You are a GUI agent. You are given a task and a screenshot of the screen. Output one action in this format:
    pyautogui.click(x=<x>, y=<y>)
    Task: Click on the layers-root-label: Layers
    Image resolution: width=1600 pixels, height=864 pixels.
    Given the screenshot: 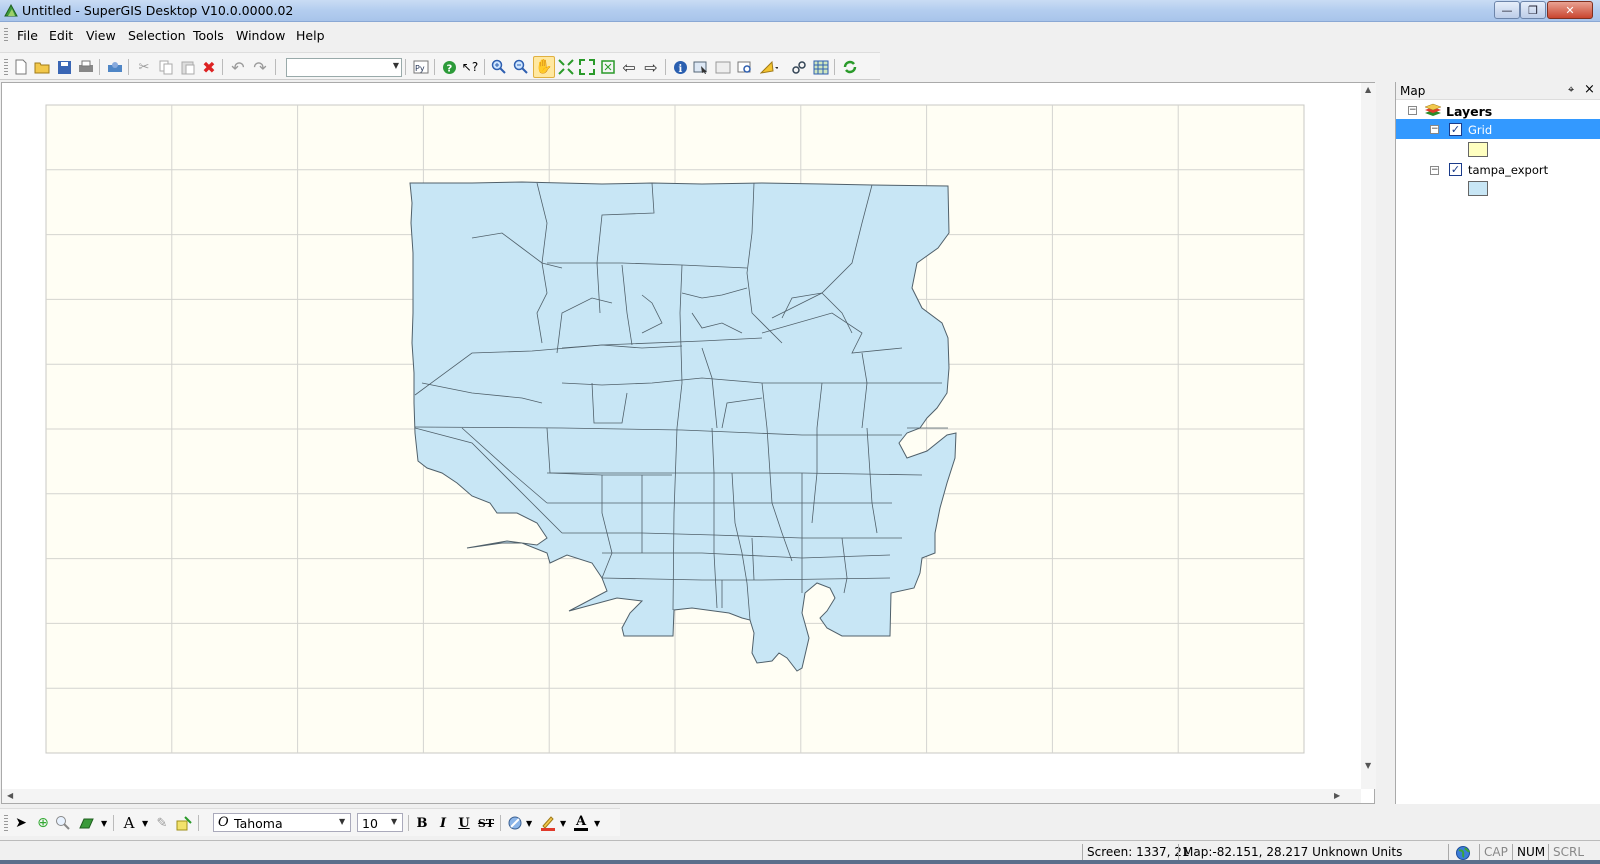 What is the action you would take?
    pyautogui.click(x=1469, y=111)
    